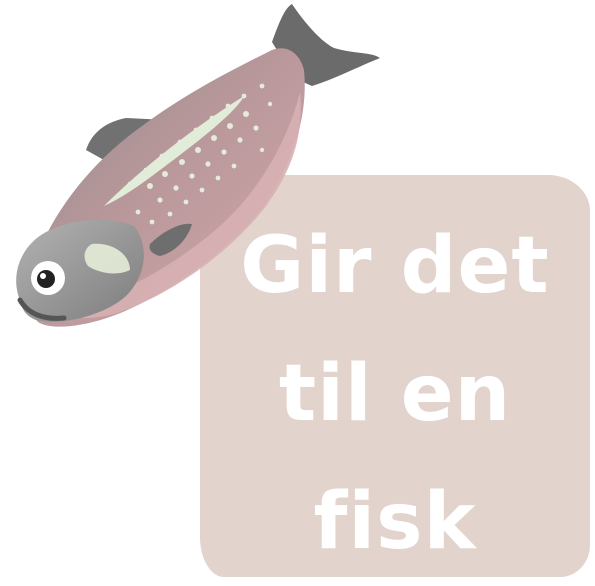 Image resolution: width=595 pixels, height=586 pixels. What do you see at coordinates (48, 278) in the screenshot?
I see `fish-eye` at bounding box center [48, 278].